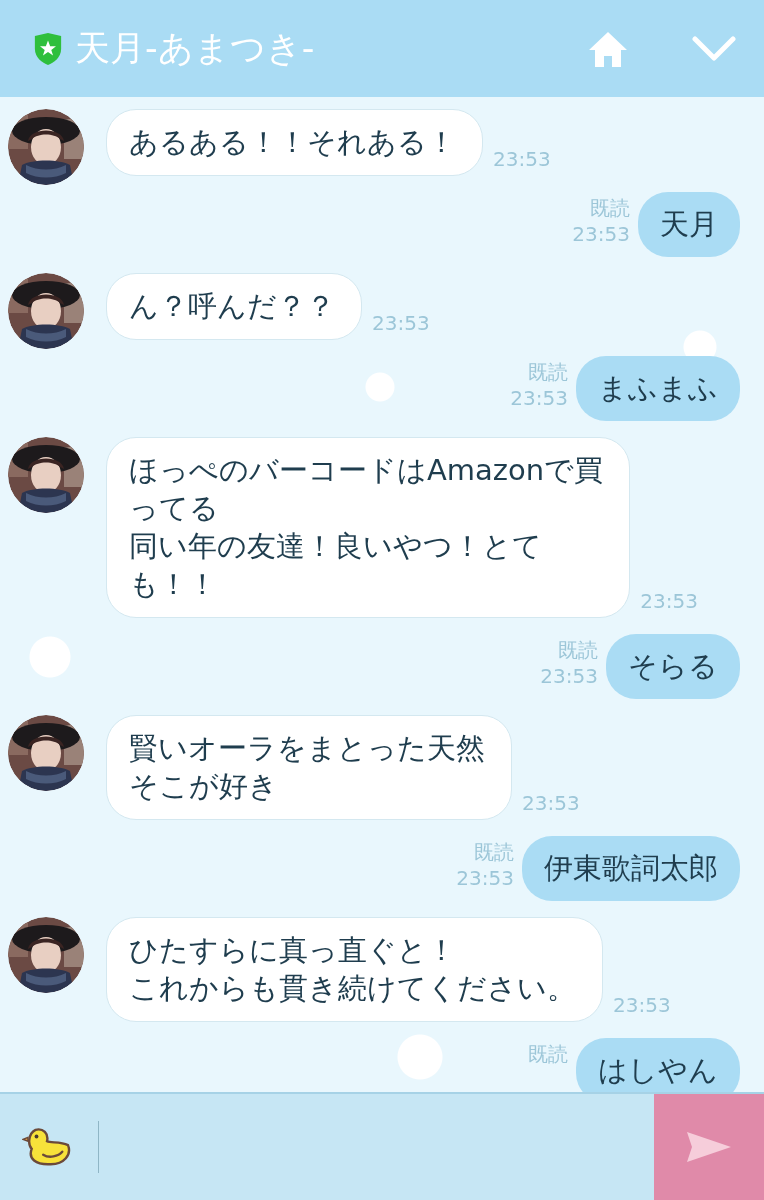 This screenshot has height=1200, width=764. I want to click on message-bubble: ん？呼んだ？？, so click(234, 306).